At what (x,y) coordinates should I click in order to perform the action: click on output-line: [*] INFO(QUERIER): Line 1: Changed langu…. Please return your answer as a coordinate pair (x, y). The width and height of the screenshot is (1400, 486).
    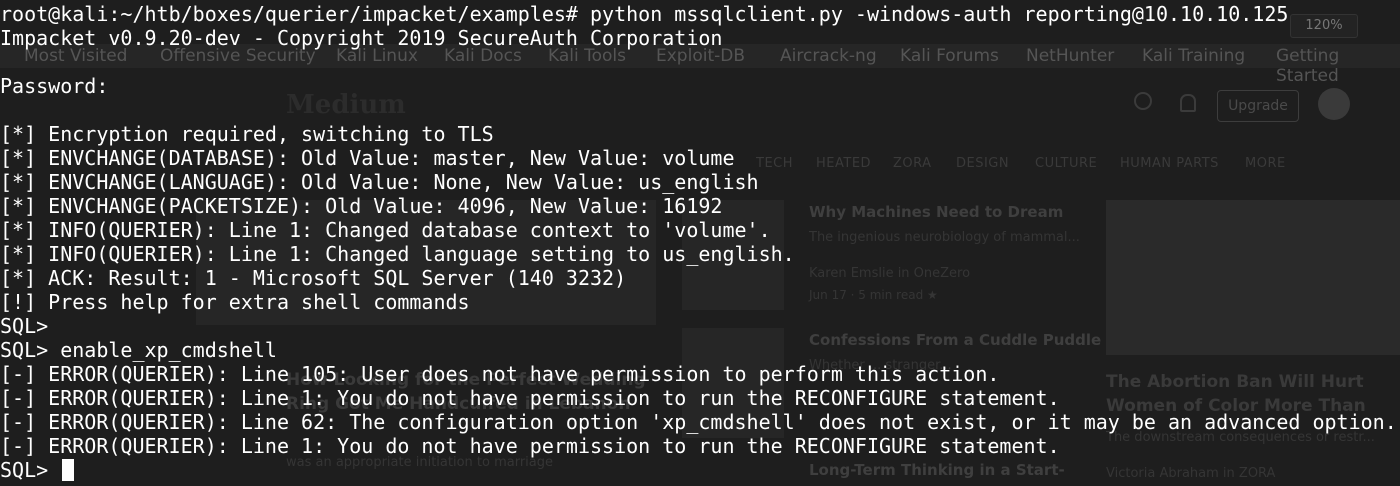
    Looking at the image, I should click on (397, 254).